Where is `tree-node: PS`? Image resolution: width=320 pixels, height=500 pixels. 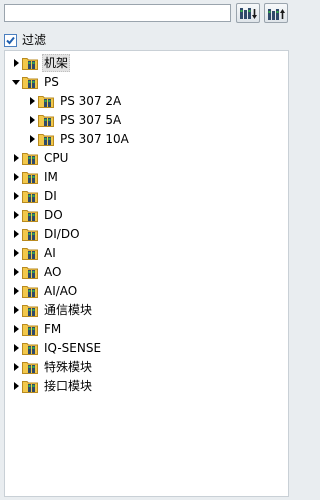 tree-node: PS is located at coordinates (68, 81).